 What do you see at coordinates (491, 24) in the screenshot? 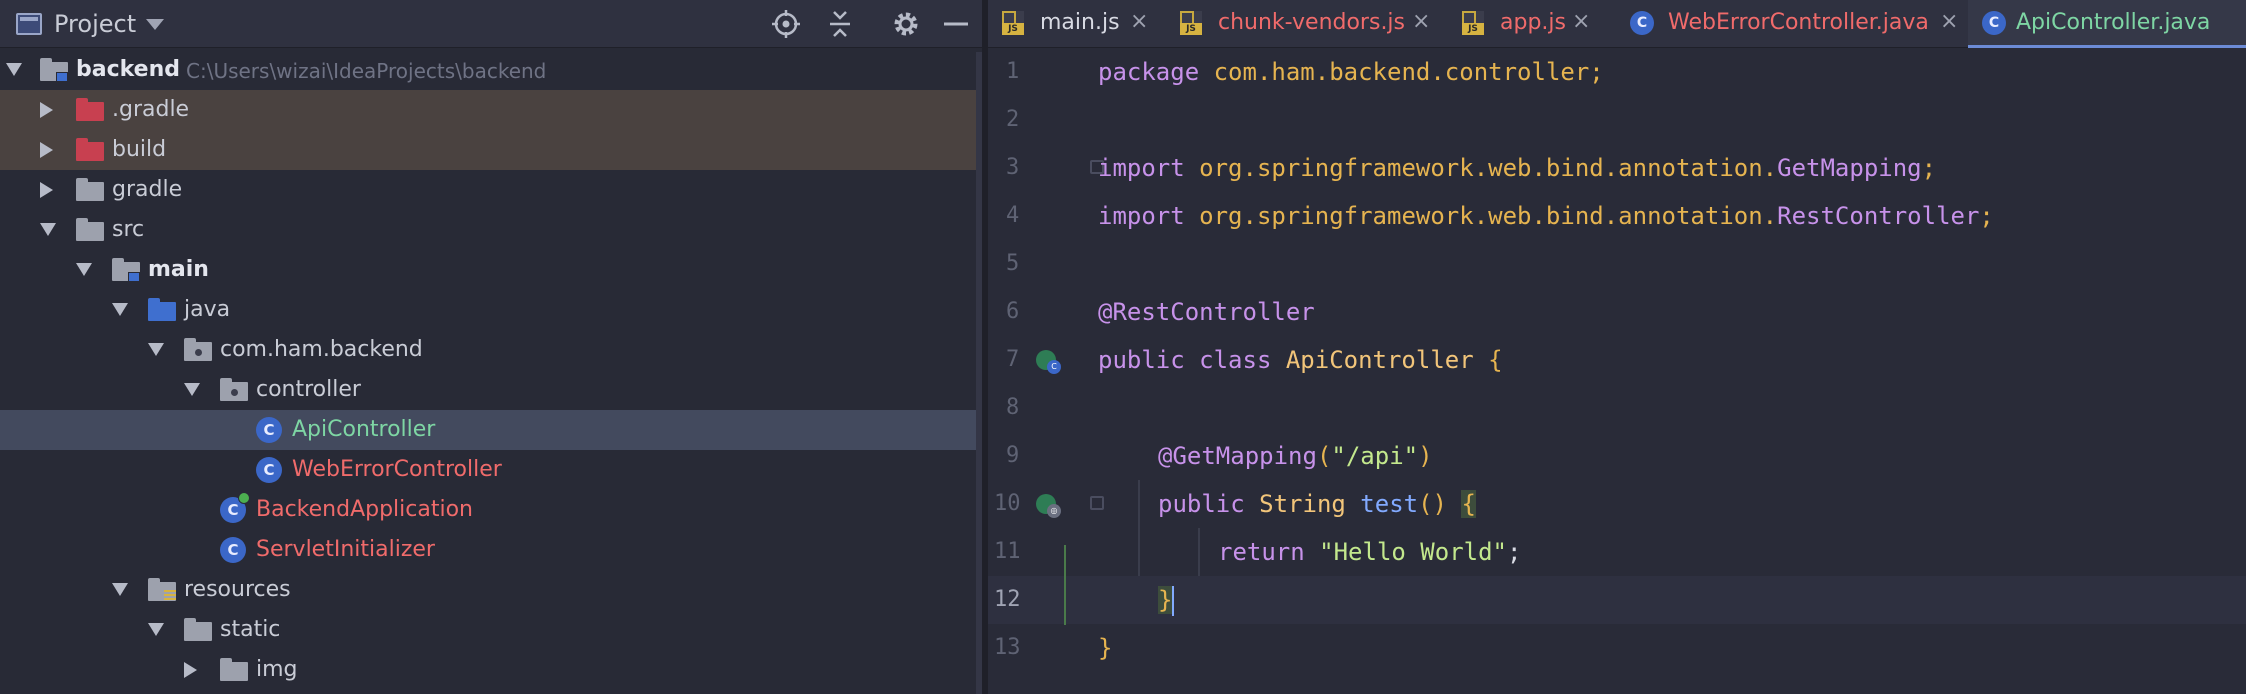
I see `project-header: Project` at bounding box center [491, 24].